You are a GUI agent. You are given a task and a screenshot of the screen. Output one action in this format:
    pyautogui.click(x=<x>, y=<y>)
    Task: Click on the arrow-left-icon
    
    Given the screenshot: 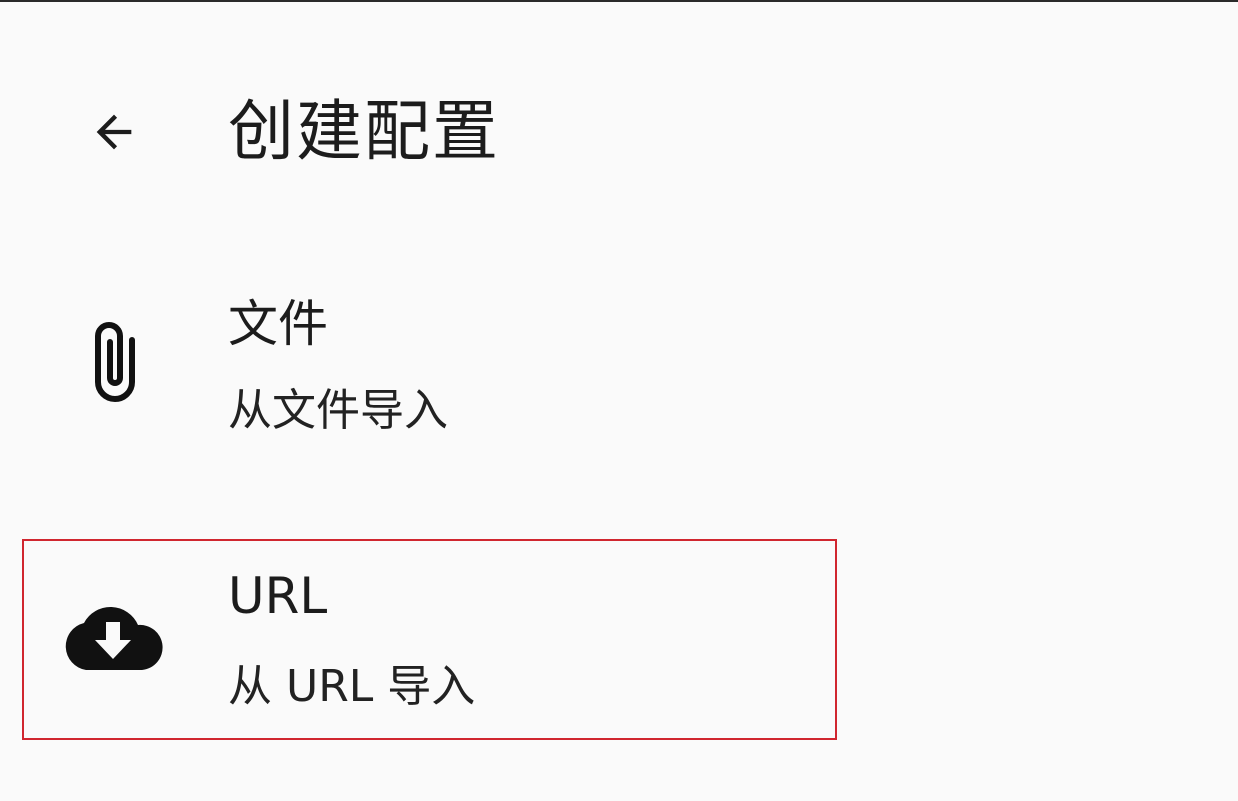 What is the action you would take?
    pyautogui.click(x=114, y=132)
    